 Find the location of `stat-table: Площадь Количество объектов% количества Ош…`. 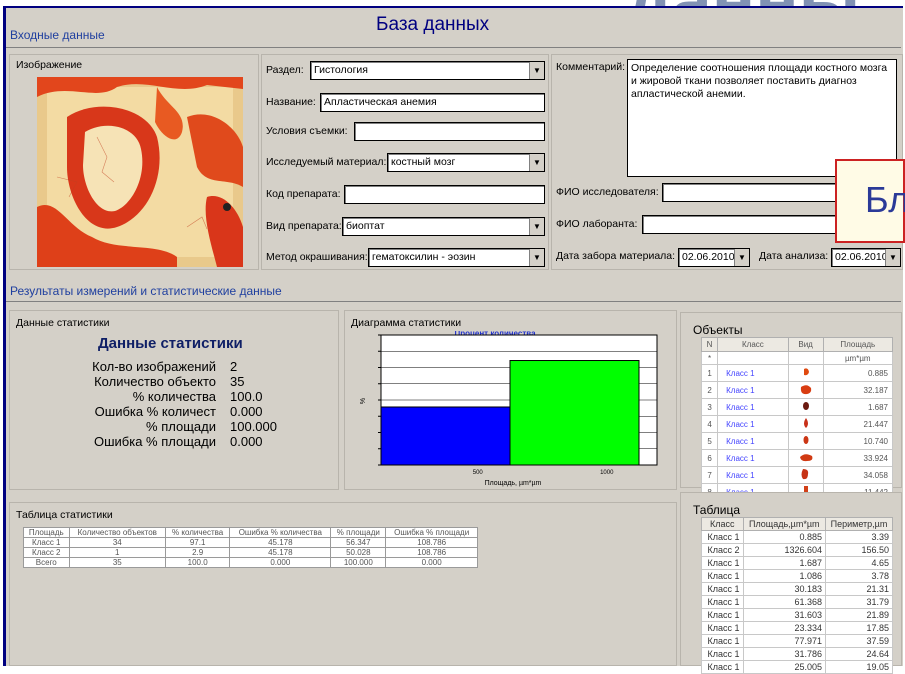

stat-table: Площадь Количество объектов% количества Ош… is located at coordinates (250, 547).